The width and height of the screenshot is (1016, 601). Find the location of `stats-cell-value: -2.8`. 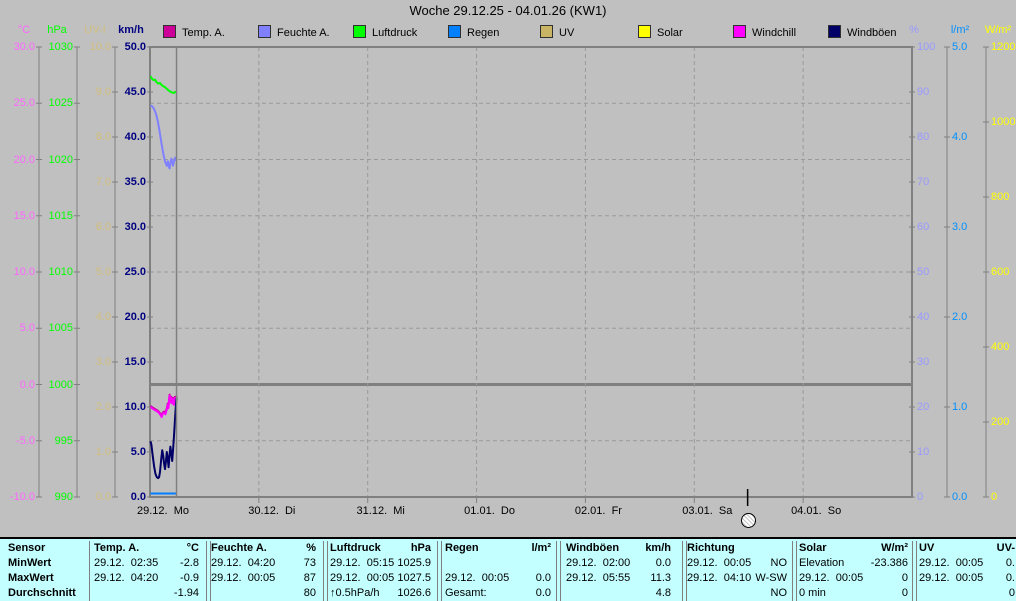

stats-cell-value: -2.8 is located at coordinates (189, 563).